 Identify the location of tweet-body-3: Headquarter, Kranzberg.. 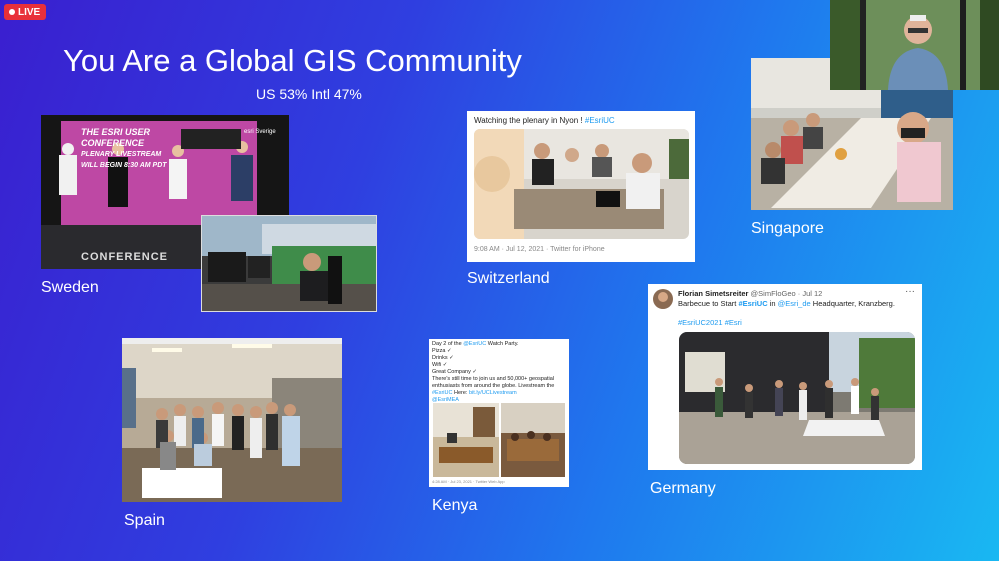
(852, 303).